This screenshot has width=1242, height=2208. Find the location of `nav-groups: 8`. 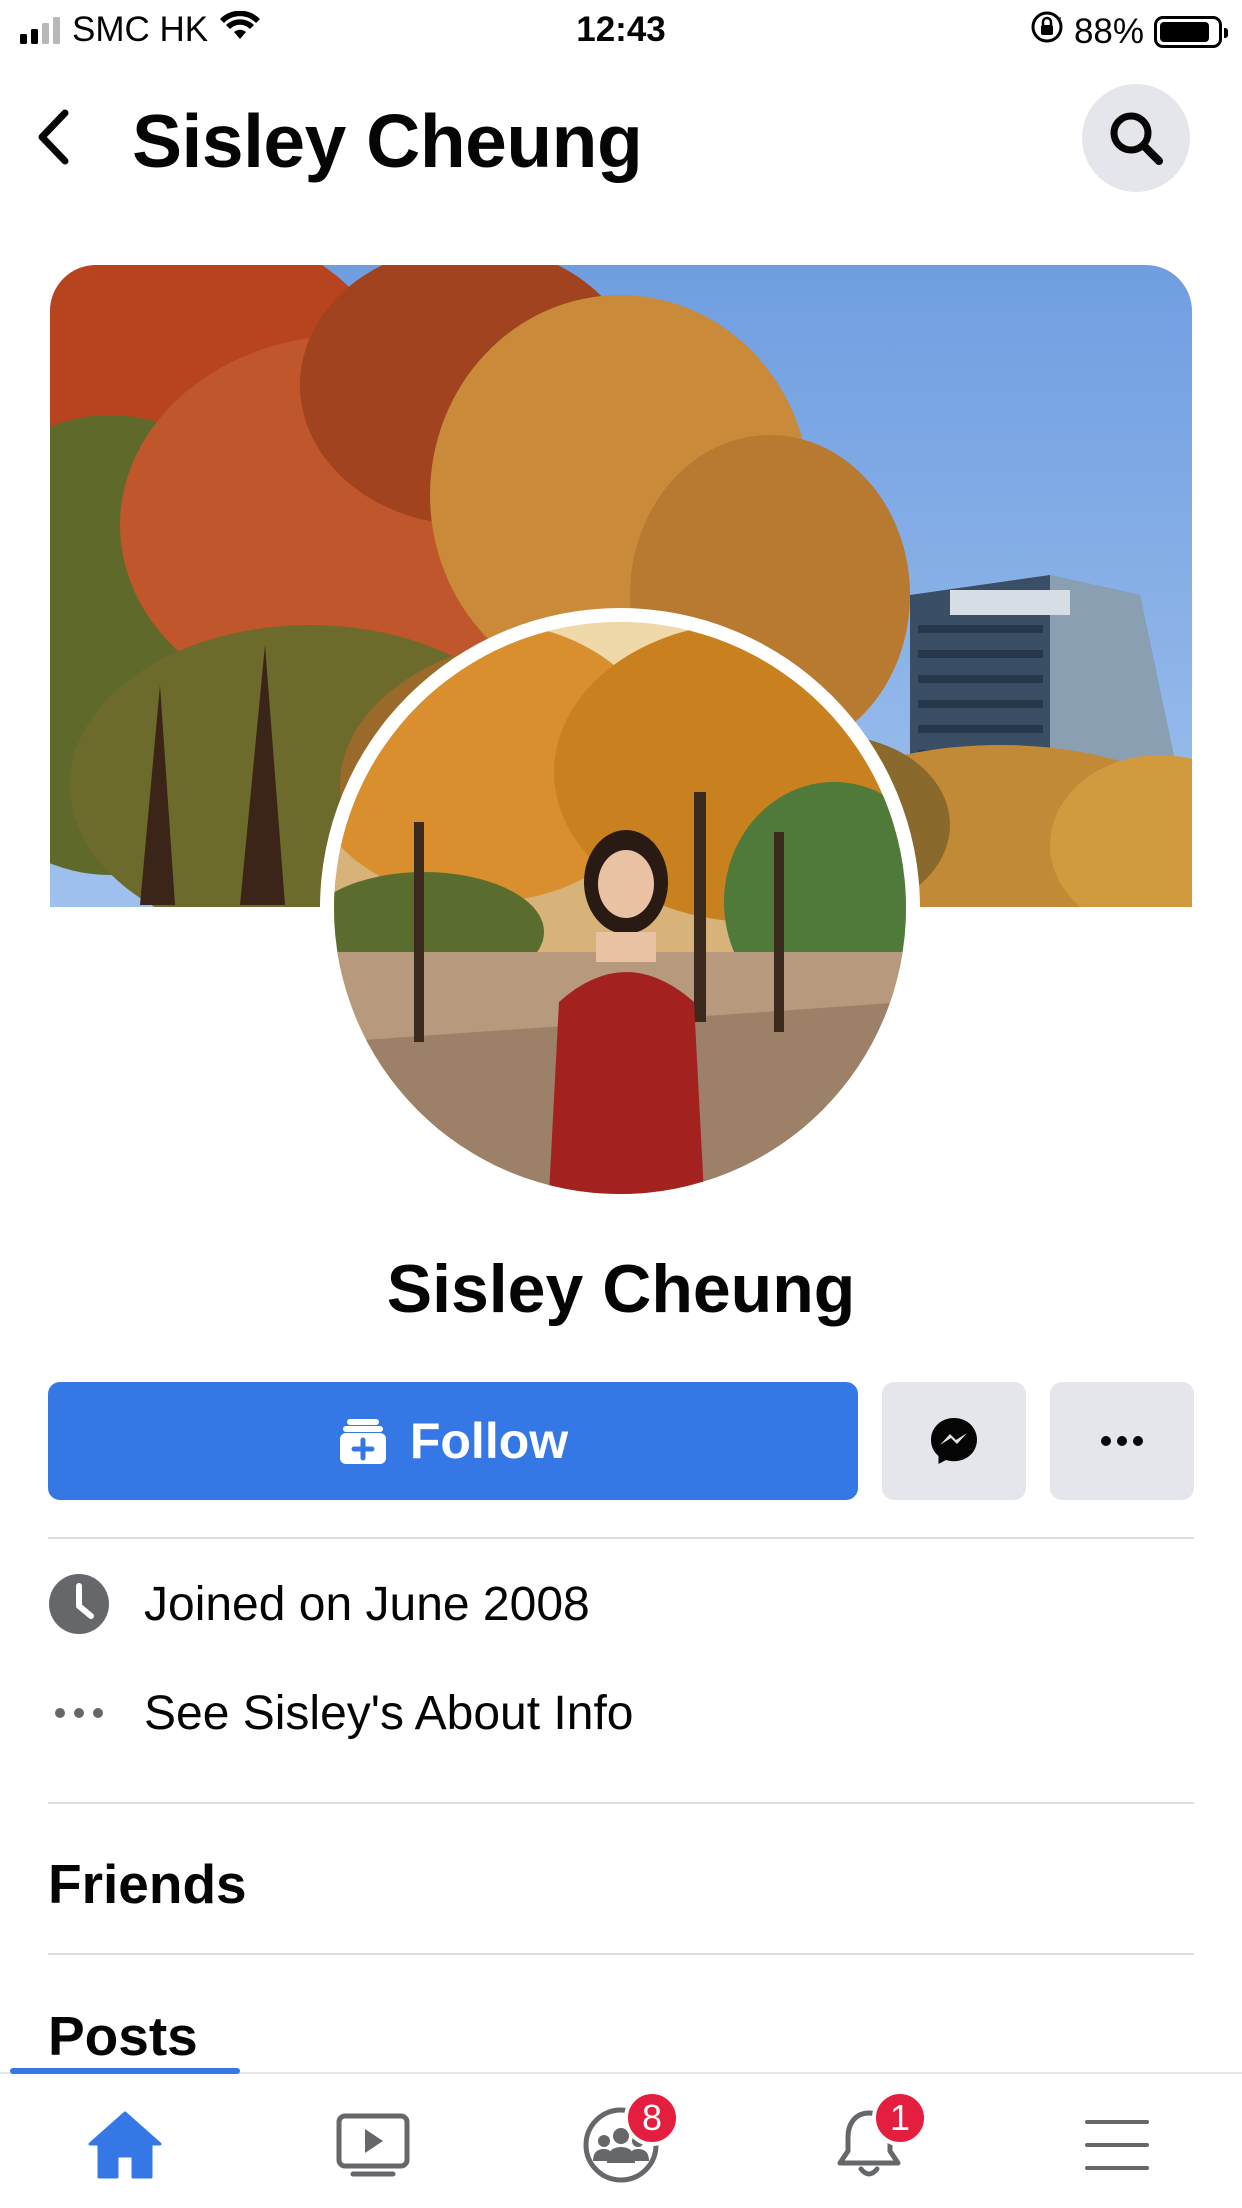

nav-groups: 8 is located at coordinates (628, 2140).